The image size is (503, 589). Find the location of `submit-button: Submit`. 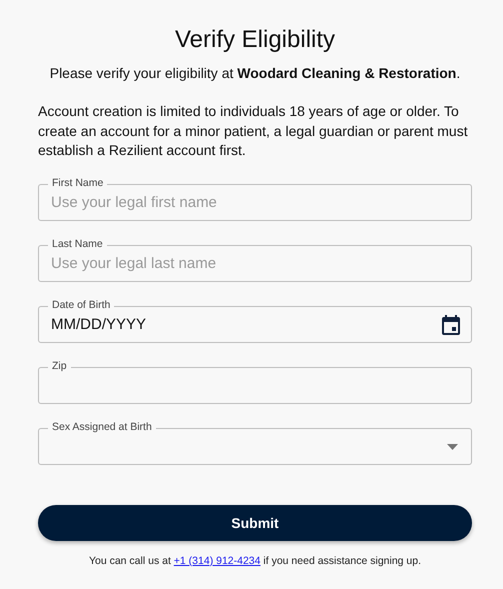

submit-button: Submit is located at coordinates (255, 522).